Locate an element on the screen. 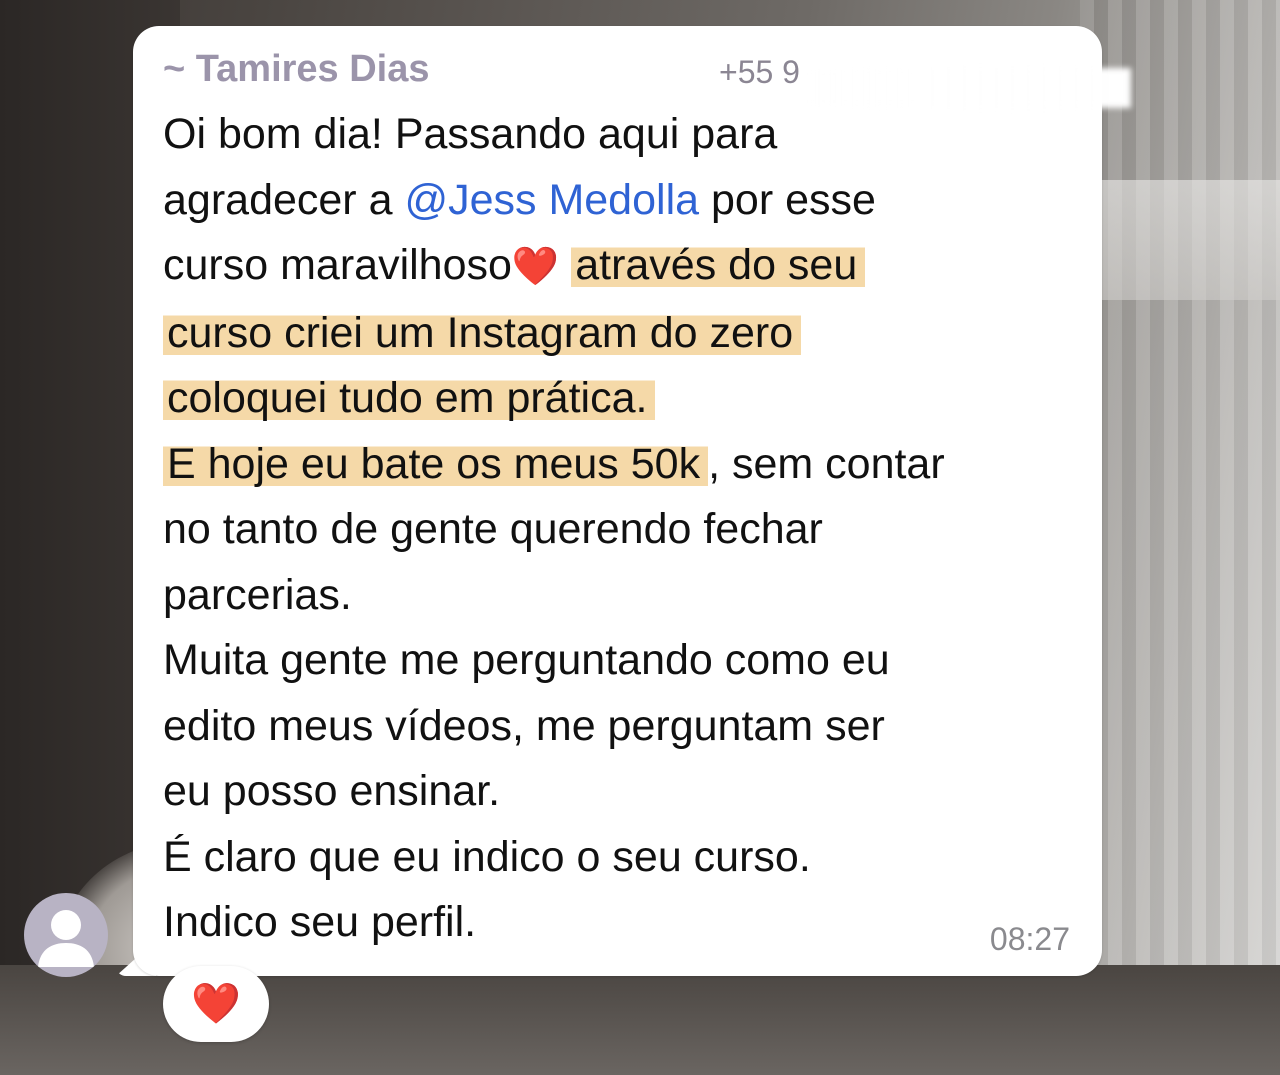 Image resolution: width=1280 pixels, height=1075 pixels. background-shelf is located at coordinates (1185, 240).